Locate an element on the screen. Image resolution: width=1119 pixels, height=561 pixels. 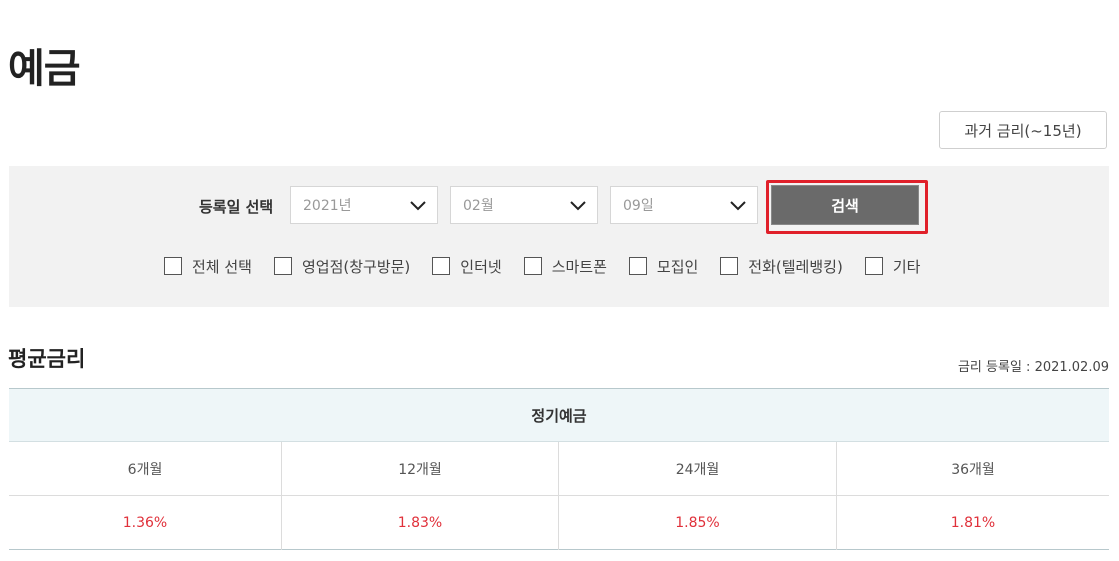
table-row: 6개월 12개월 24개월 36개월 is located at coordinates (559, 468).